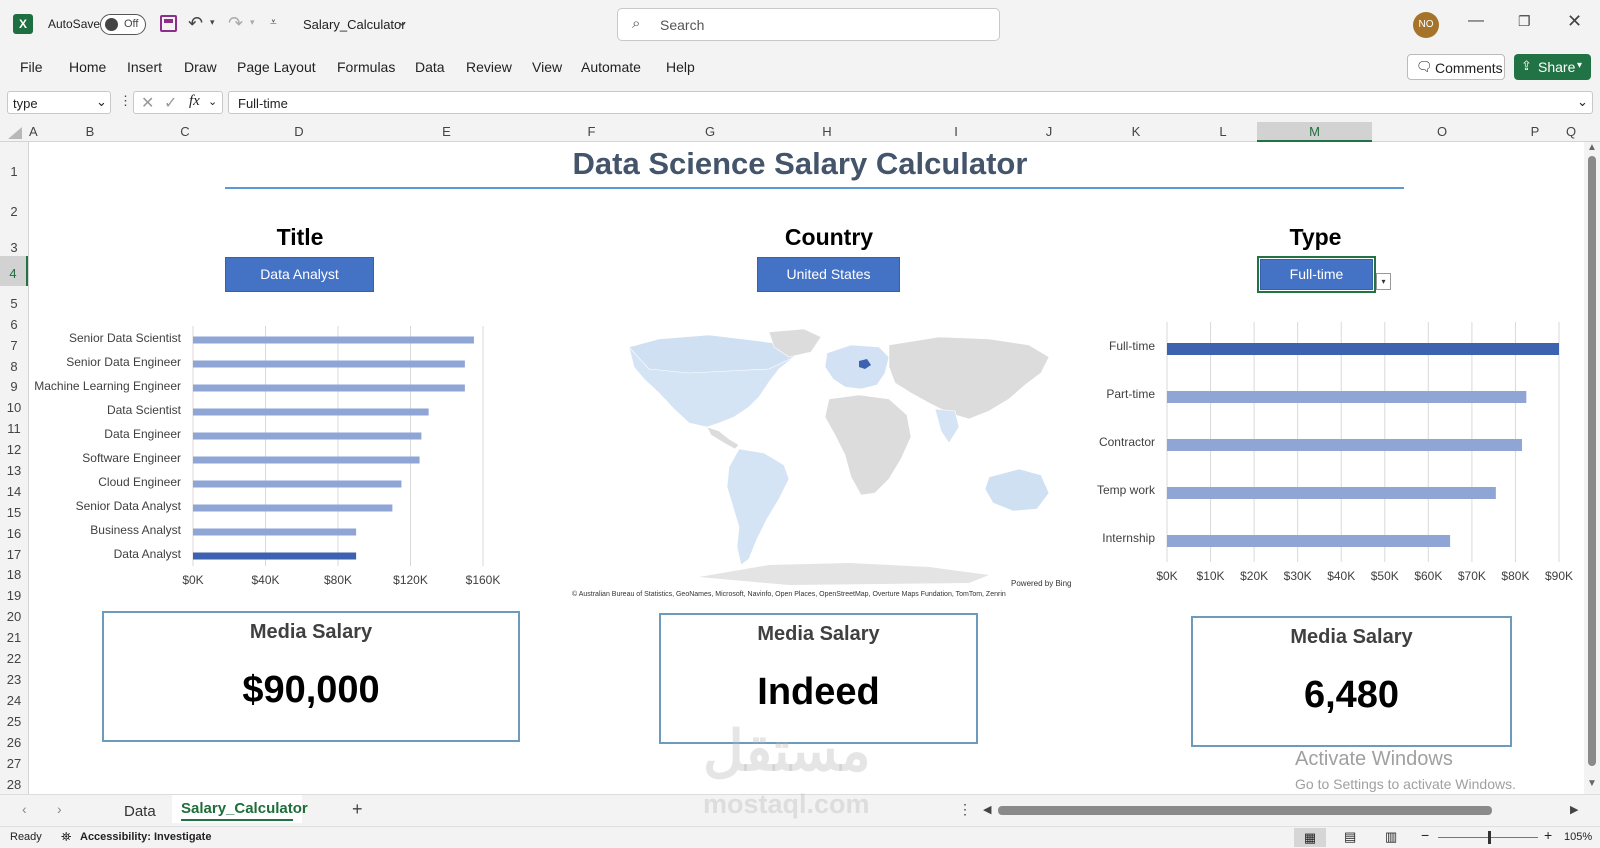  I want to click on zoom-slider-thumb, so click(1489, 837).